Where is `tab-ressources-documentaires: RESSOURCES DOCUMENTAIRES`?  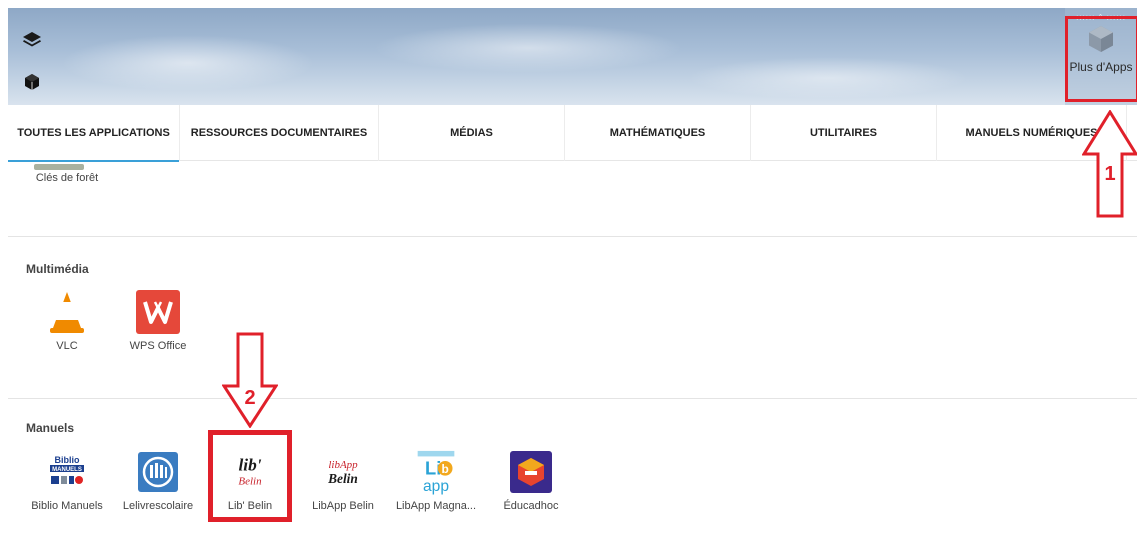
tab-ressources-documentaires: RESSOURCES DOCUMENTAIRES is located at coordinates (279, 133).